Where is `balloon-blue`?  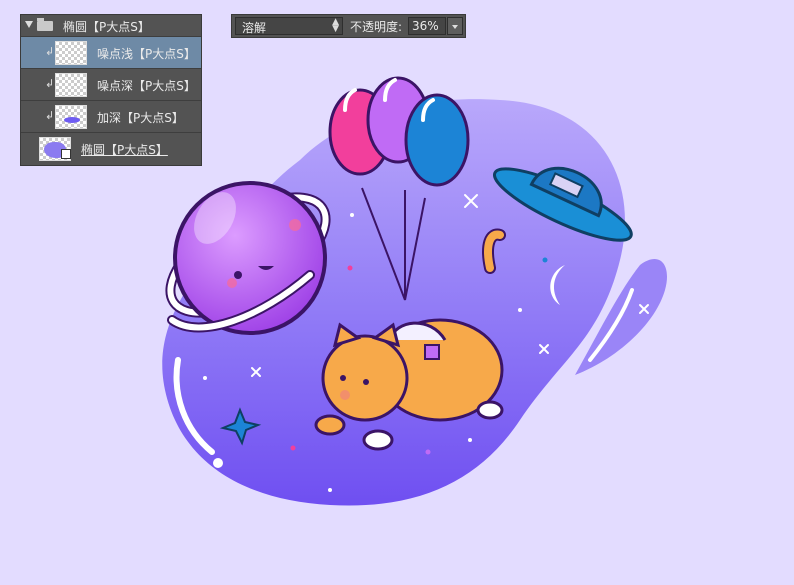
balloon-blue is located at coordinates (437, 140).